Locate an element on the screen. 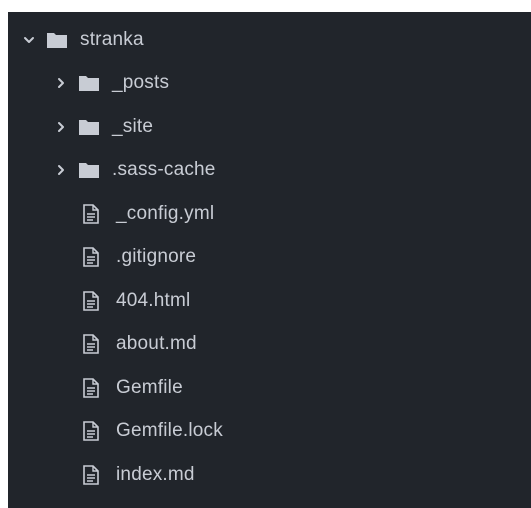 The height and width of the screenshot is (508, 531). tree-item-label: index.md is located at coordinates (155, 474).